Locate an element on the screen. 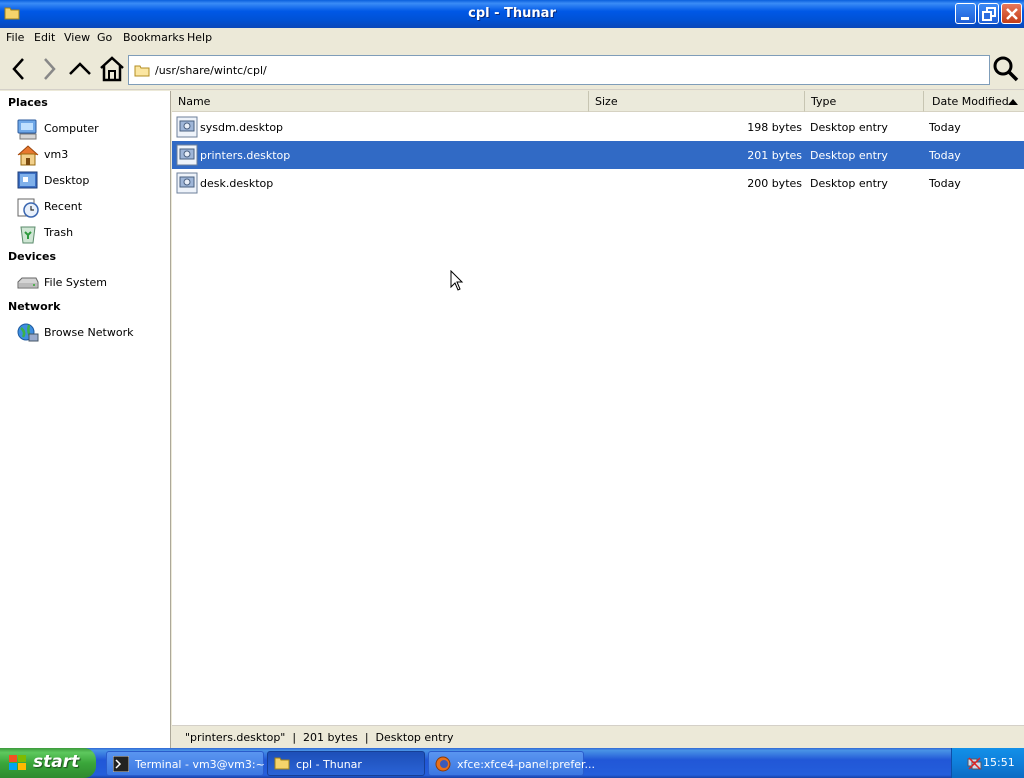  location-bar: /usr/share/wintc/cpl/ is located at coordinates (559, 70).